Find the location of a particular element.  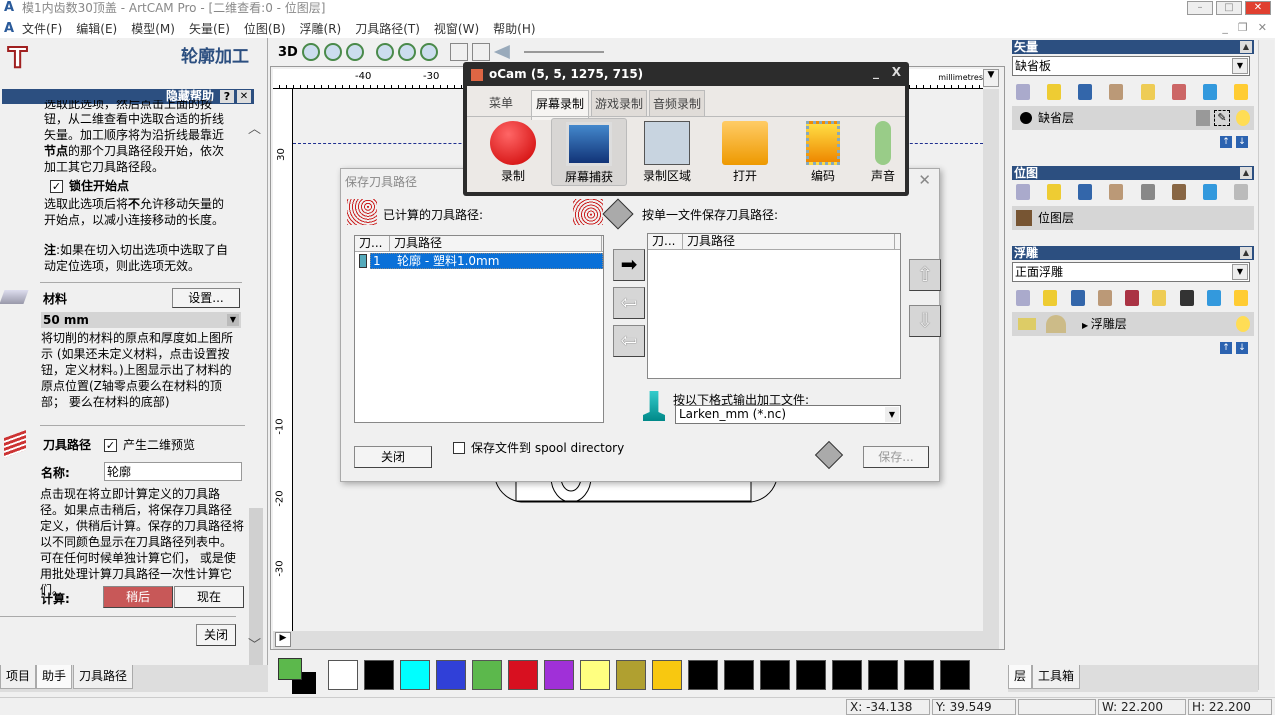

open-icon is located at coordinates (1054, 92).